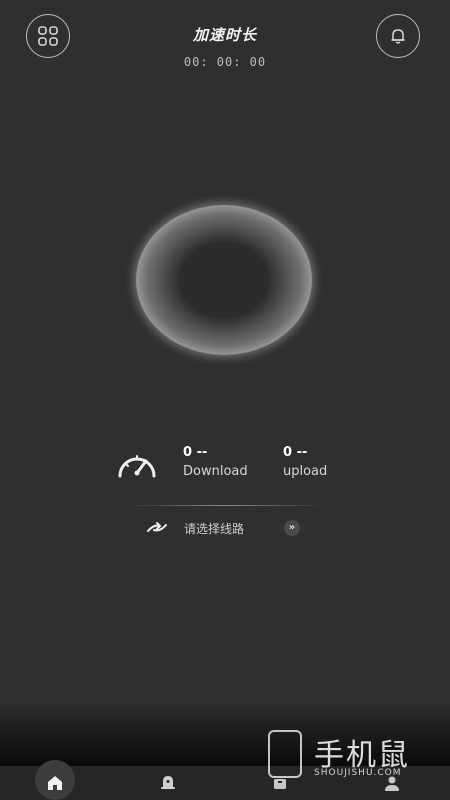 The width and height of the screenshot is (450, 800). Describe the element at coordinates (157, 527) in the screenshot. I see `route-icon` at that location.